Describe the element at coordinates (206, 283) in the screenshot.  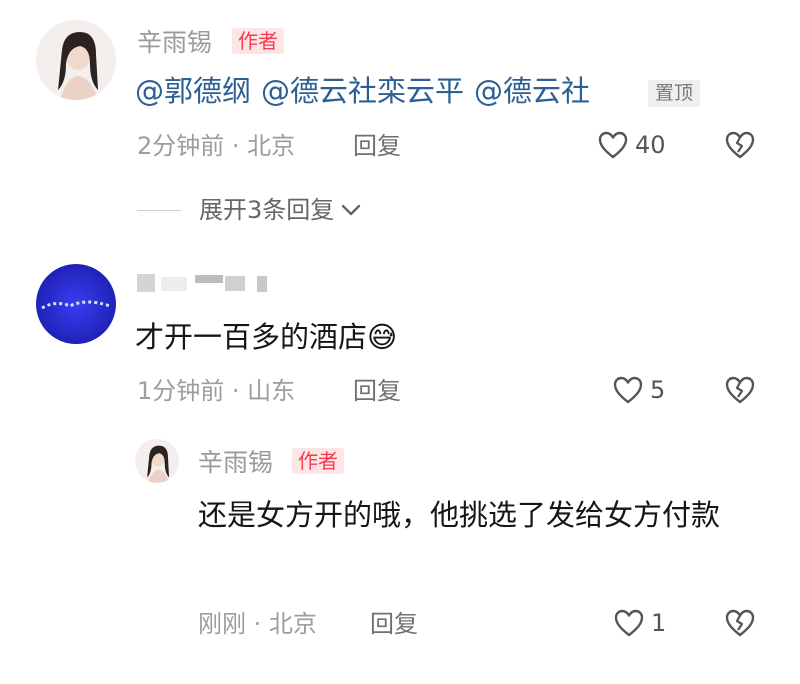
I see `masked-username` at that location.